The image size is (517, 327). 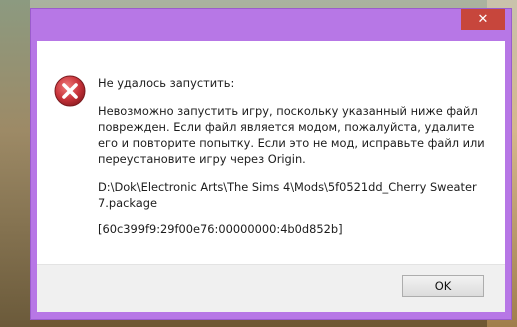 I want to click on close-icon: ✕, so click(x=483, y=19).